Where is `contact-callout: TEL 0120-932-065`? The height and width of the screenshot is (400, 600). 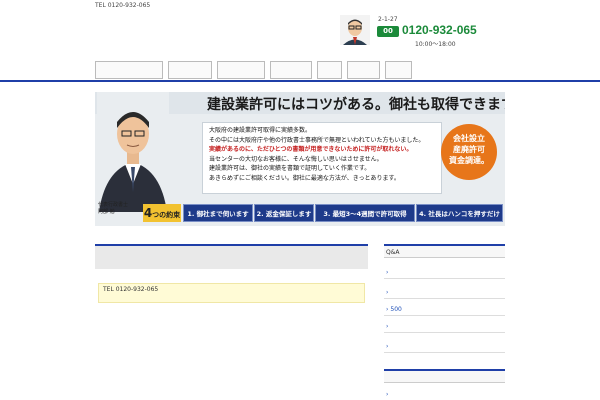 contact-callout: TEL 0120-932-065 is located at coordinates (231, 293).